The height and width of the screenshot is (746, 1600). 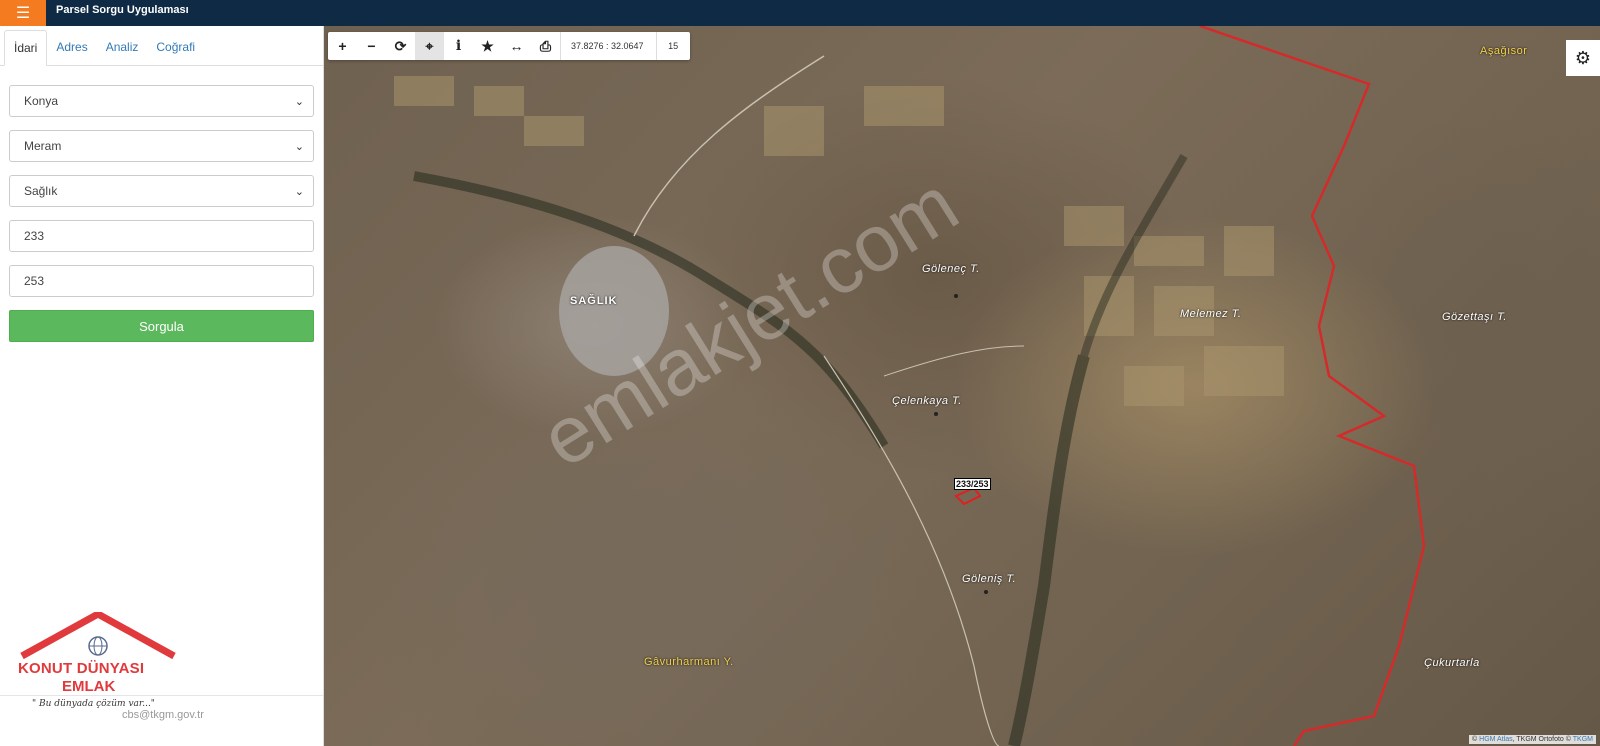 What do you see at coordinates (1583, 739) in the screenshot?
I see `tkgm-link: TKGM` at bounding box center [1583, 739].